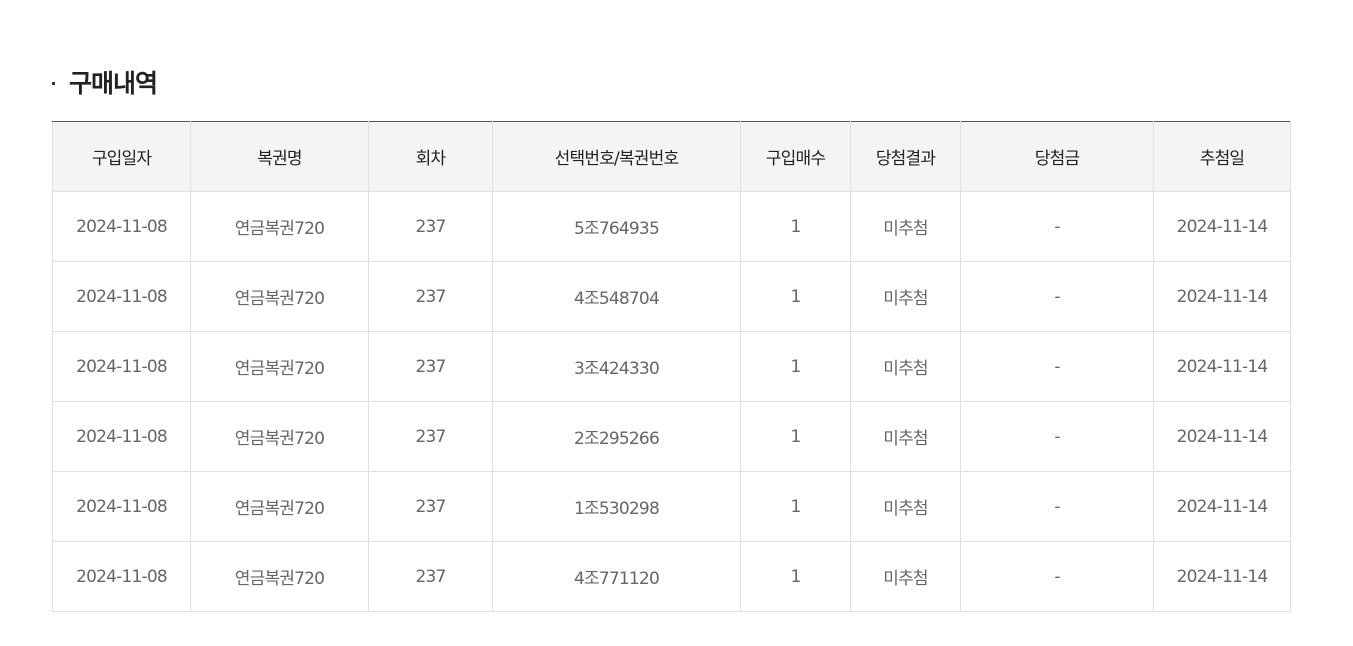 The image size is (1353, 646). I want to click on cell-ticket-number: 4조771120, so click(616, 576).